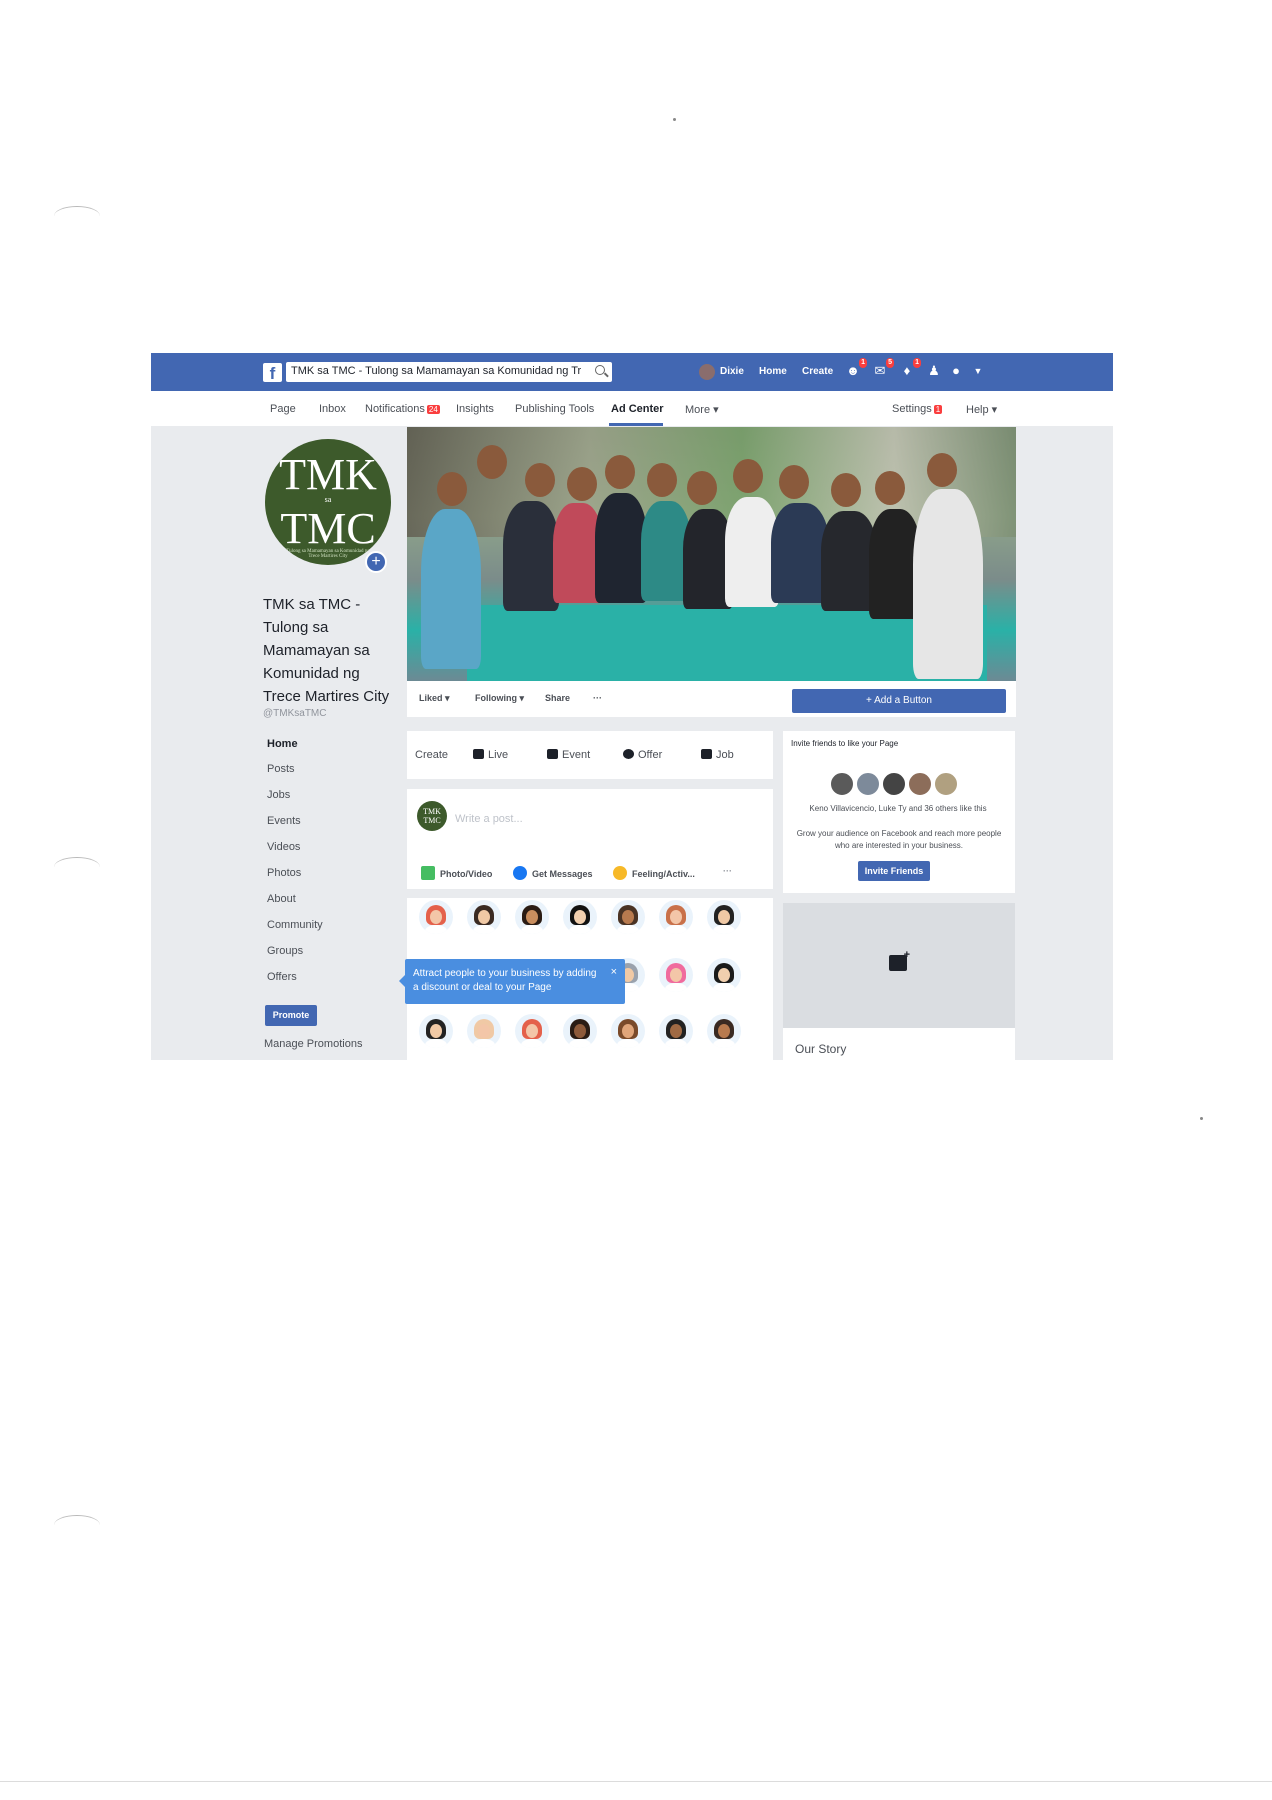 The width and height of the screenshot is (1272, 1800). Describe the element at coordinates (520, 873) in the screenshot. I see `messenger-icon` at that location.